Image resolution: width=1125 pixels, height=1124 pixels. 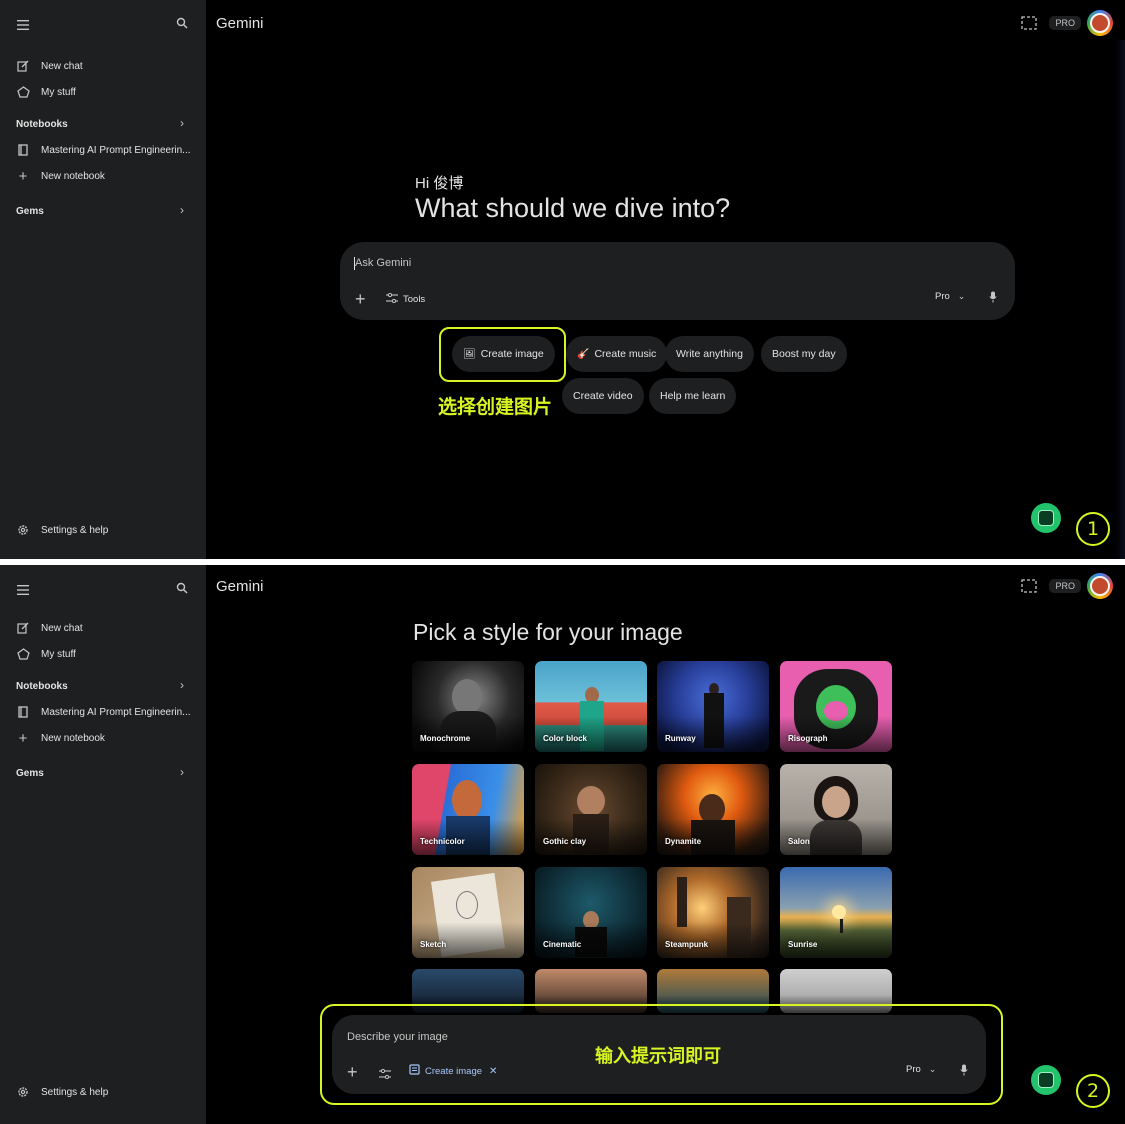 I want to click on styles-title: Pick a style for your image, so click(x=548, y=632).